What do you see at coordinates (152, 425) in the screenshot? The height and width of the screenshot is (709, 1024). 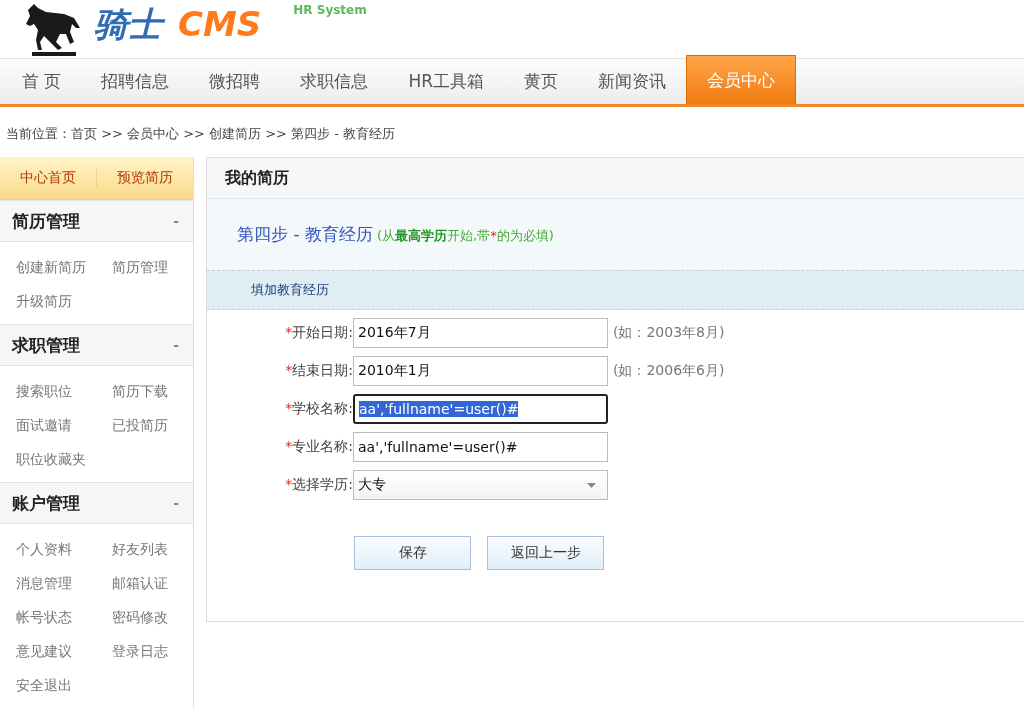 I see `sidebar-link: 已投简历` at bounding box center [152, 425].